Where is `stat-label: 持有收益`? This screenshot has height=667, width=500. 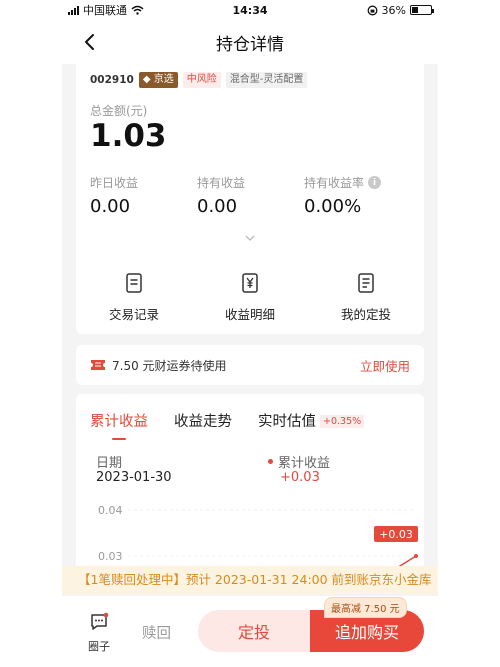
stat-label: 持有收益 is located at coordinates (221, 183).